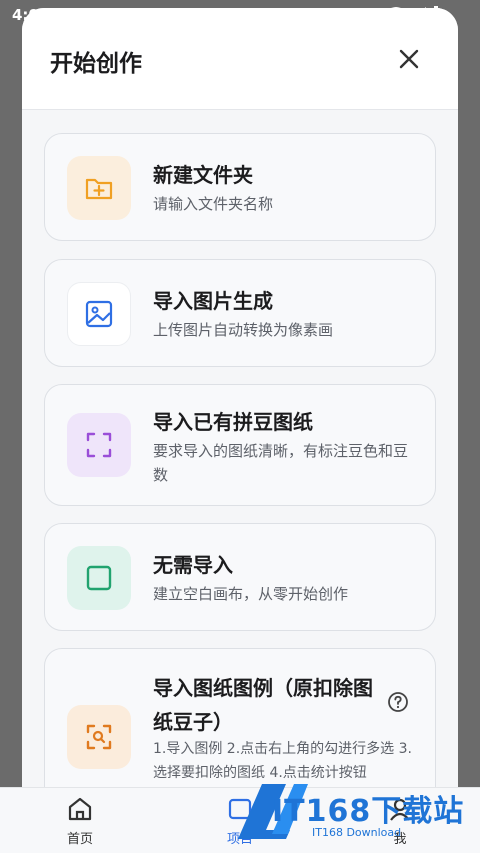 This screenshot has width=480, height=853. What do you see at coordinates (99, 578) in the screenshot?
I see `blank-canvas-icon` at bounding box center [99, 578].